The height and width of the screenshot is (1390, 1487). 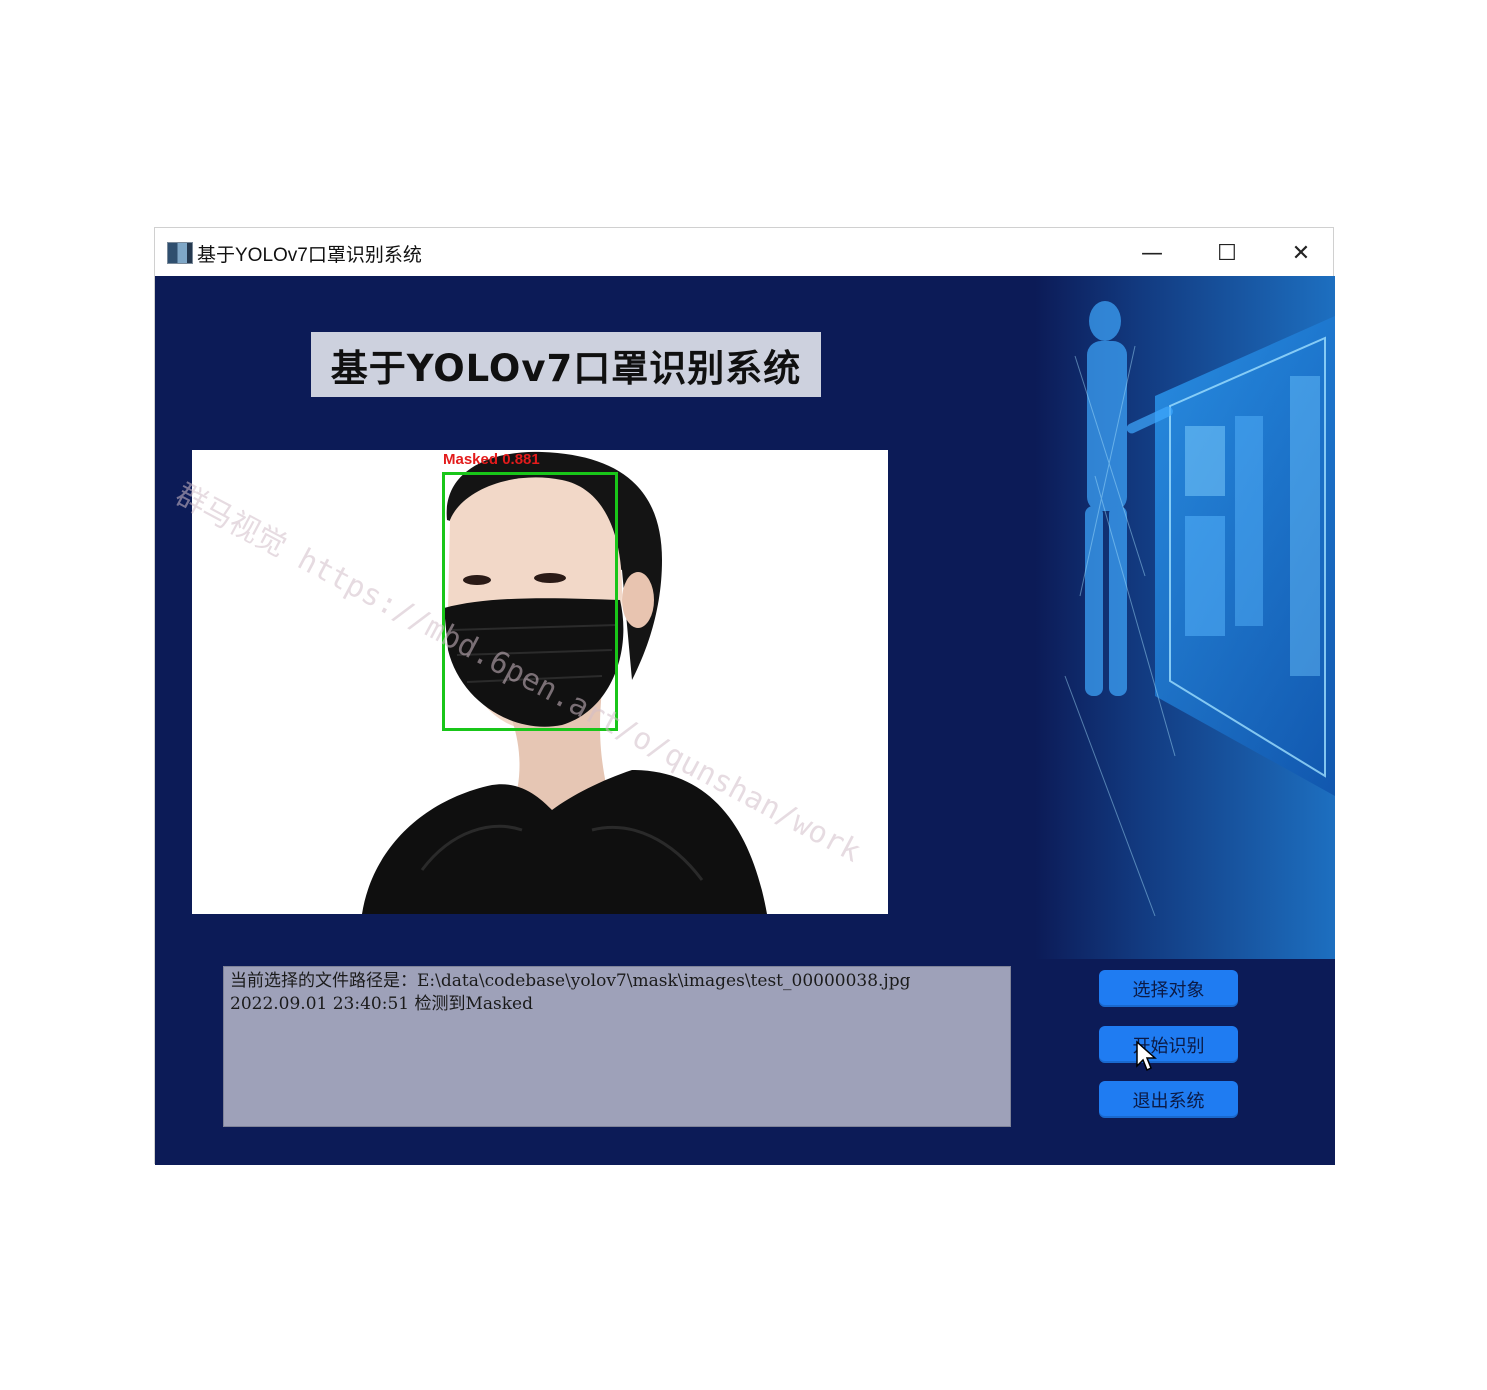 What do you see at coordinates (1168, 1044) in the screenshot?
I see `start-recognition-button: 开始识别` at bounding box center [1168, 1044].